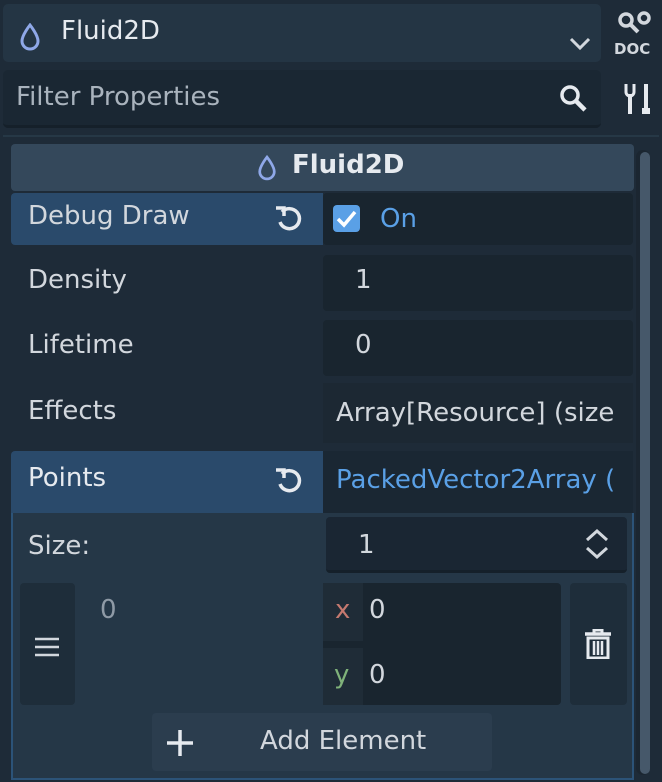 This screenshot has width=662, height=782. What do you see at coordinates (476, 480) in the screenshot?
I see `points-value: PackedVector2Array (` at bounding box center [476, 480].